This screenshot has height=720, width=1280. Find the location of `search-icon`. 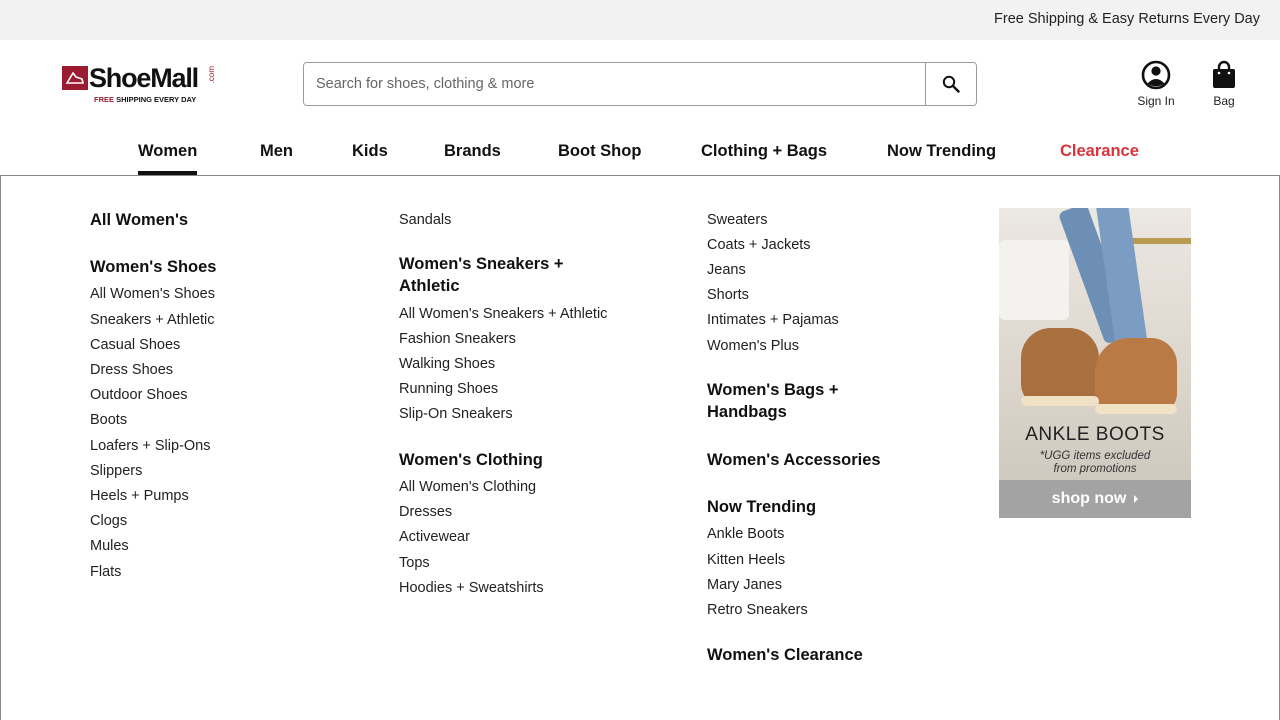

search-icon is located at coordinates (951, 84).